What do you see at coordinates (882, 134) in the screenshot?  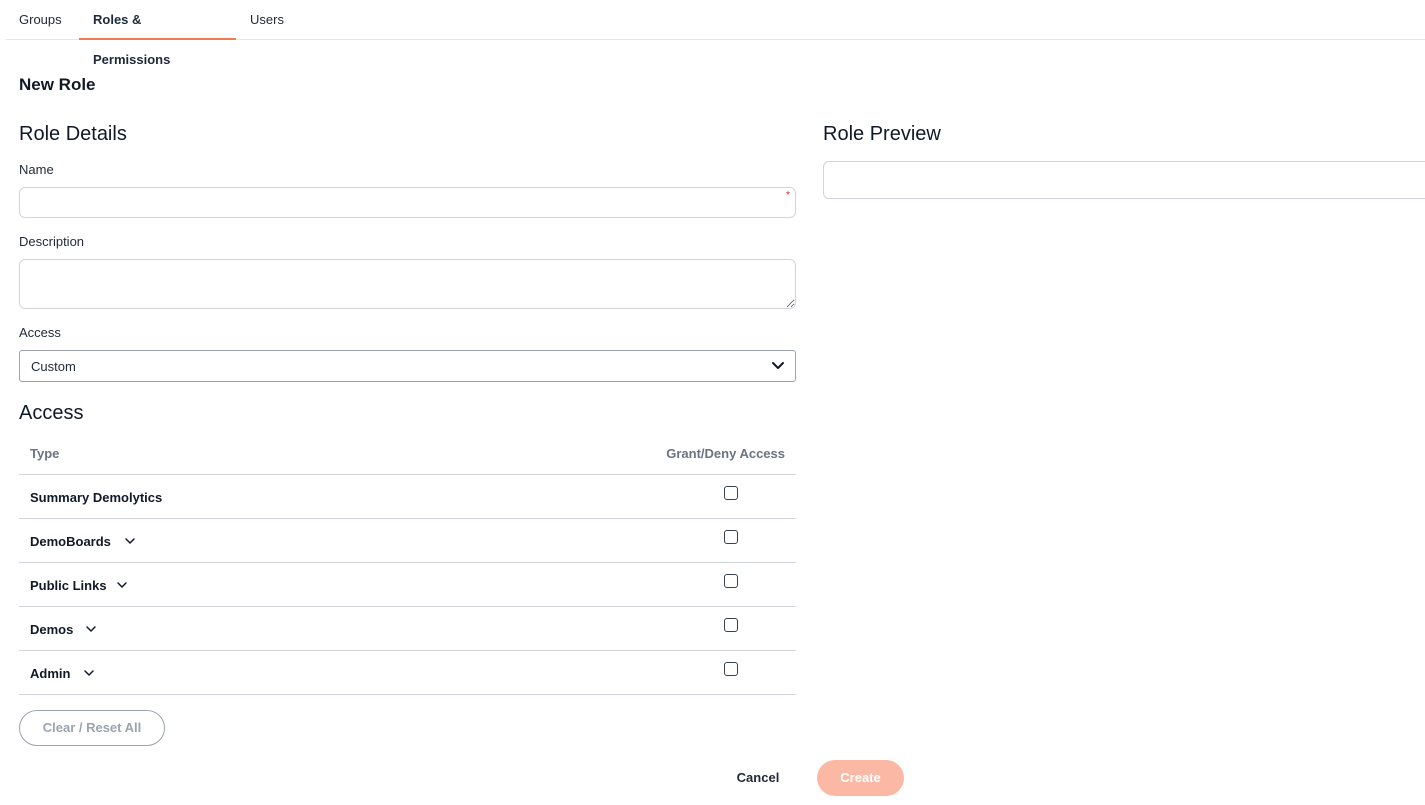 I see `role-preview-heading: Role Preview` at bounding box center [882, 134].